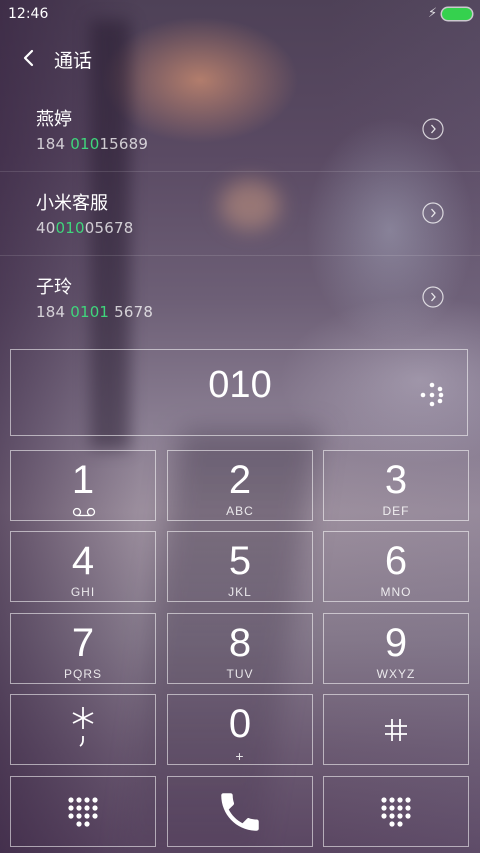 The image size is (480, 853). I want to click on key-letters: ABC, so click(240, 511).